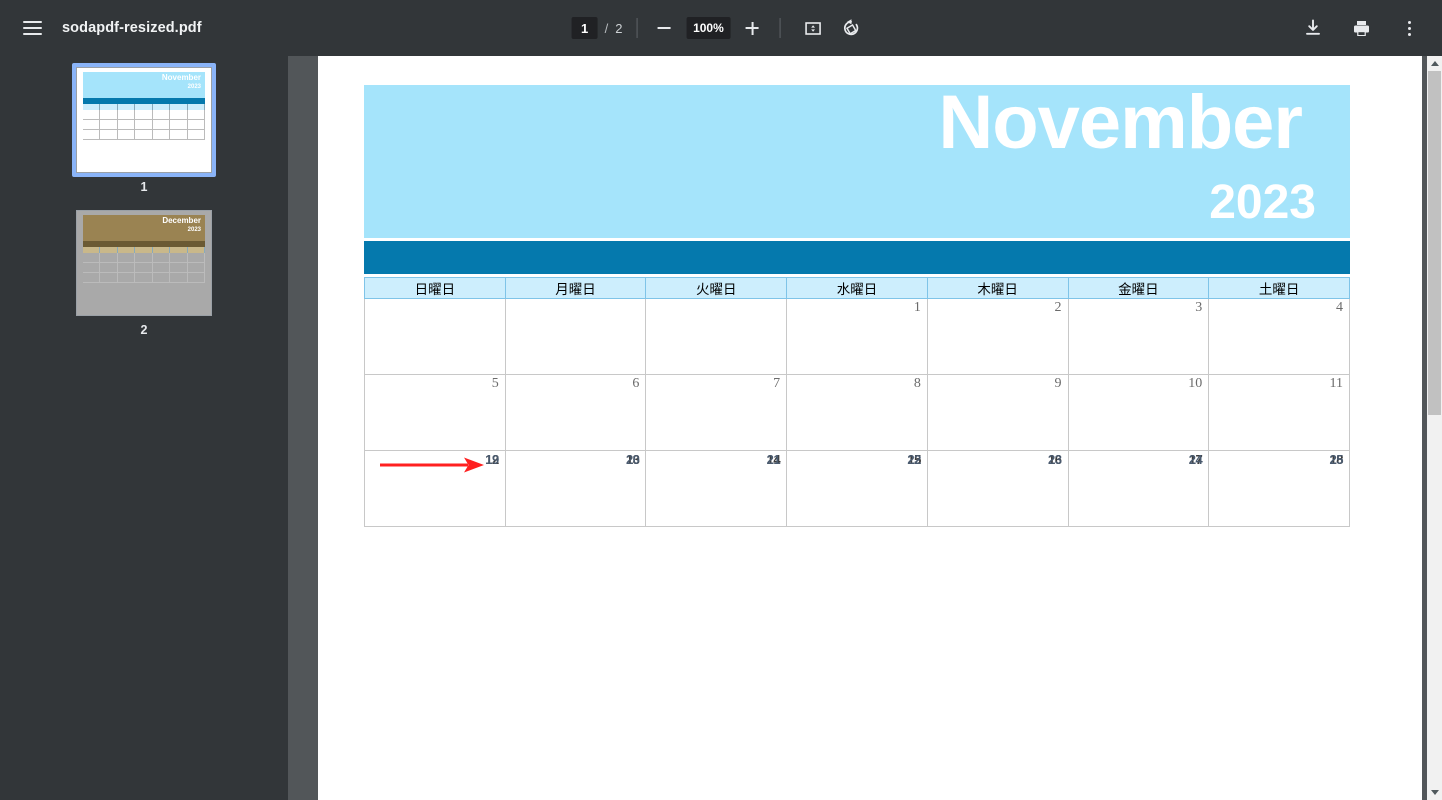 The height and width of the screenshot is (800, 1442). I want to click on weekday-header-sunday: 日曜日, so click(435, 288).